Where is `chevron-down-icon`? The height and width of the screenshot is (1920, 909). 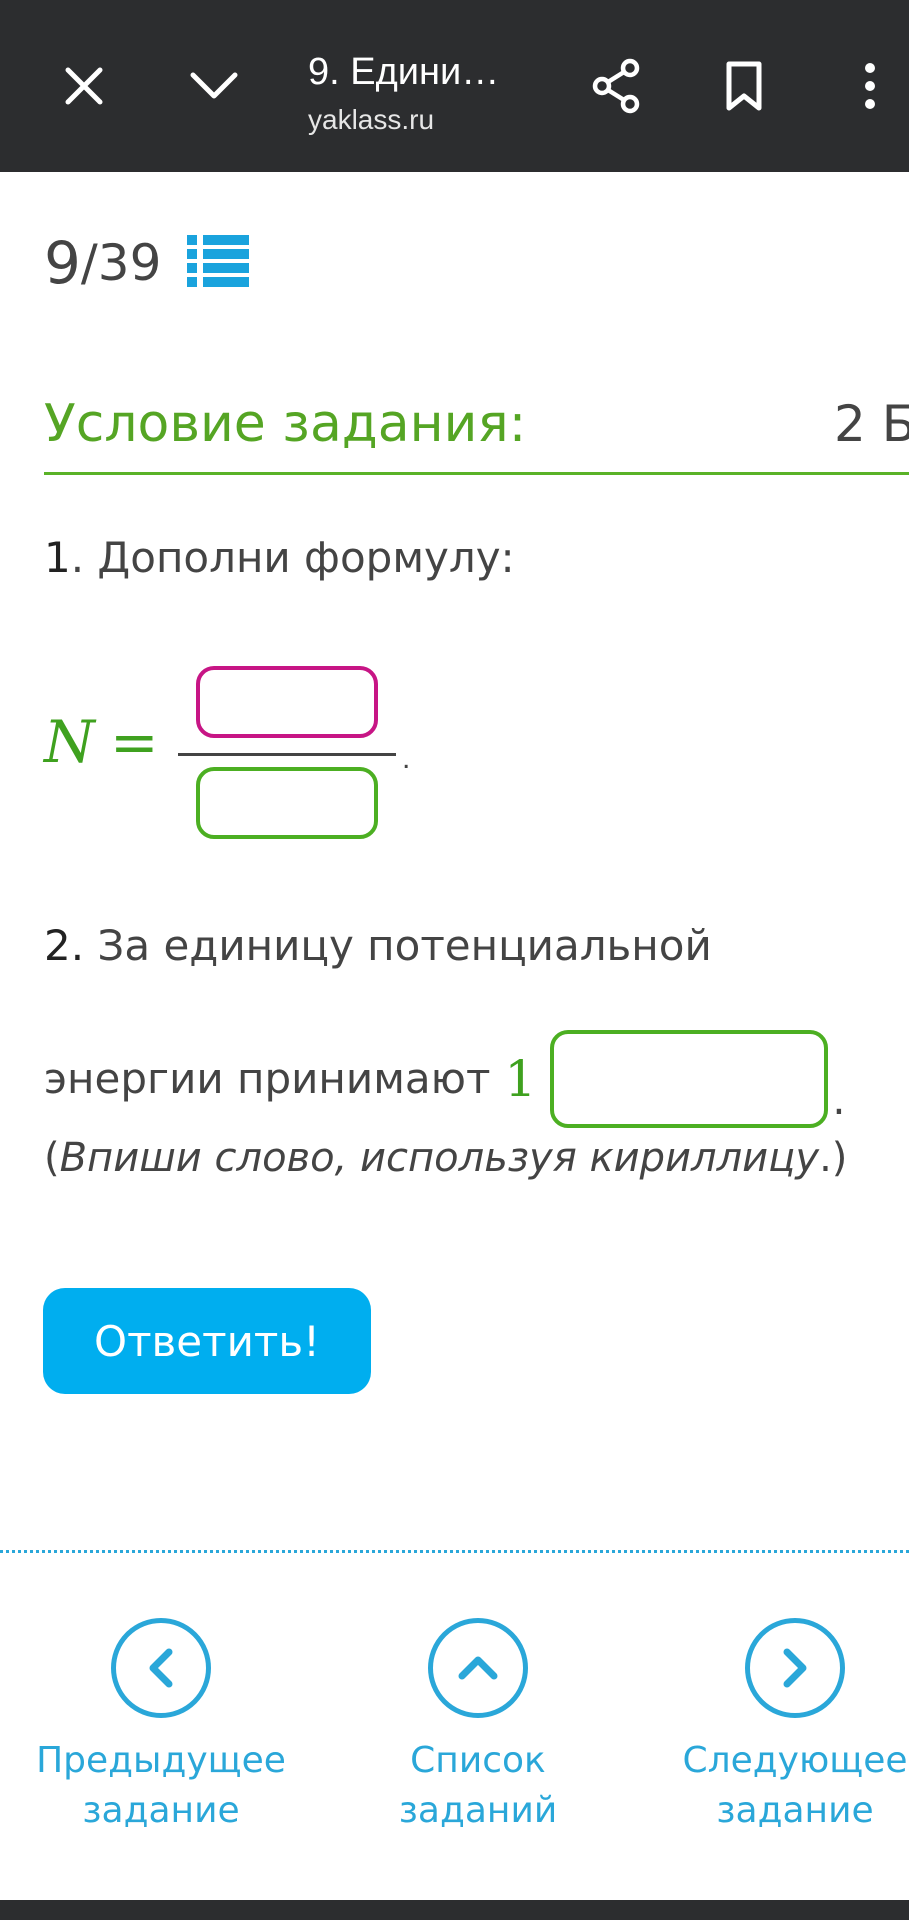
chevron-down-icon is located at coordinates (214, 86).